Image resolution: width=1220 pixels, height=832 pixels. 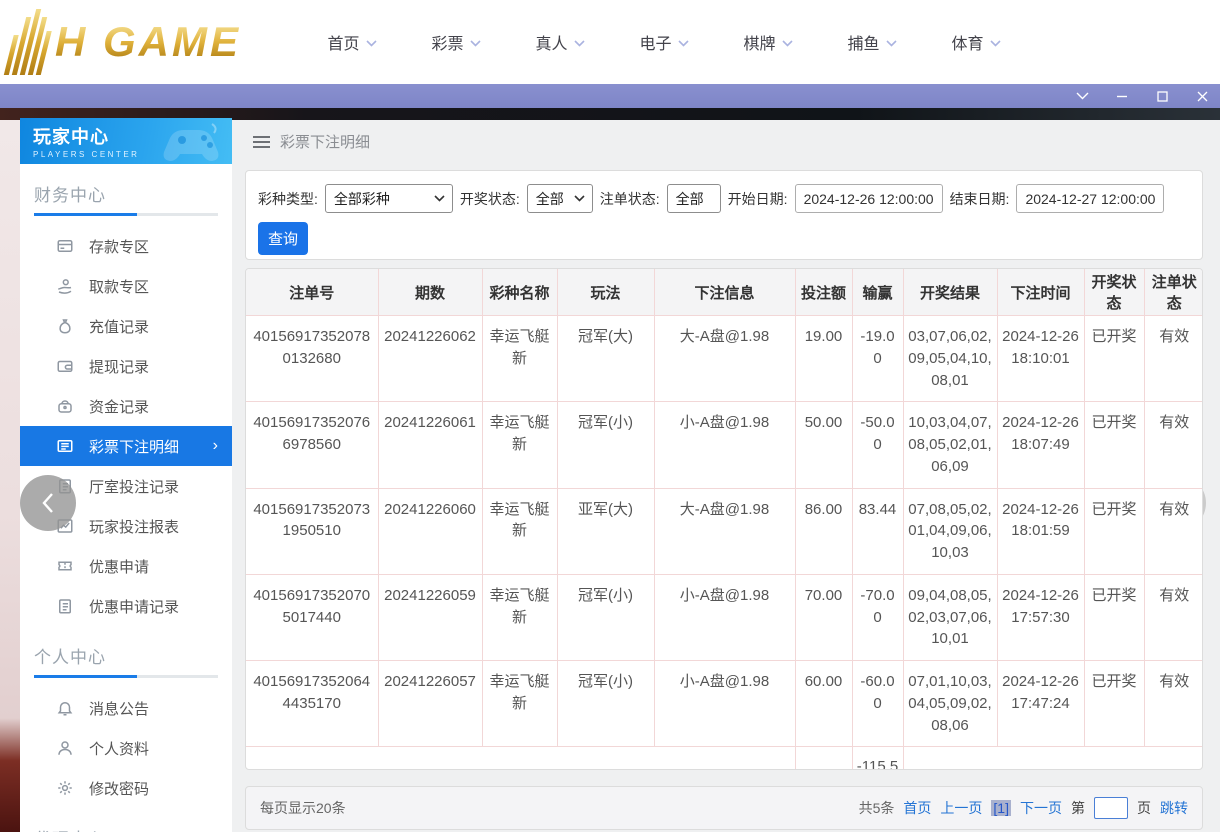 What do you see at coordinates (868, 198) in the screenshot?
I see `start-date-input` at bounding box center [868, 198].